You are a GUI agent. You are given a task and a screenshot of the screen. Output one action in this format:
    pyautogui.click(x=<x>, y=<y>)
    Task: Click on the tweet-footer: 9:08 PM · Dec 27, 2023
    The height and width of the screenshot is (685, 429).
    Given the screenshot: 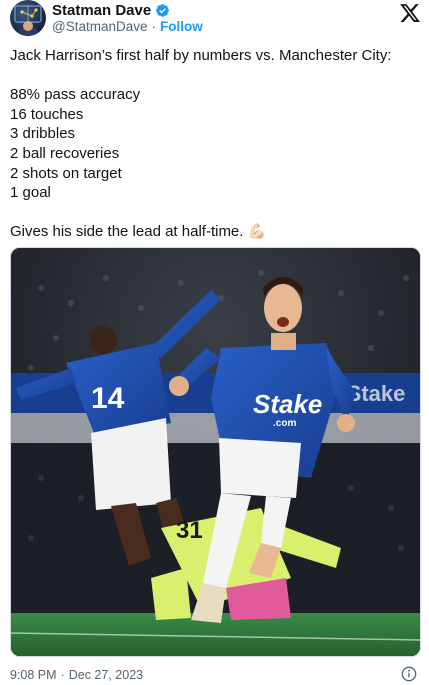 What is the action you would take?
    pyautogui.click(x=76, y=675)
    